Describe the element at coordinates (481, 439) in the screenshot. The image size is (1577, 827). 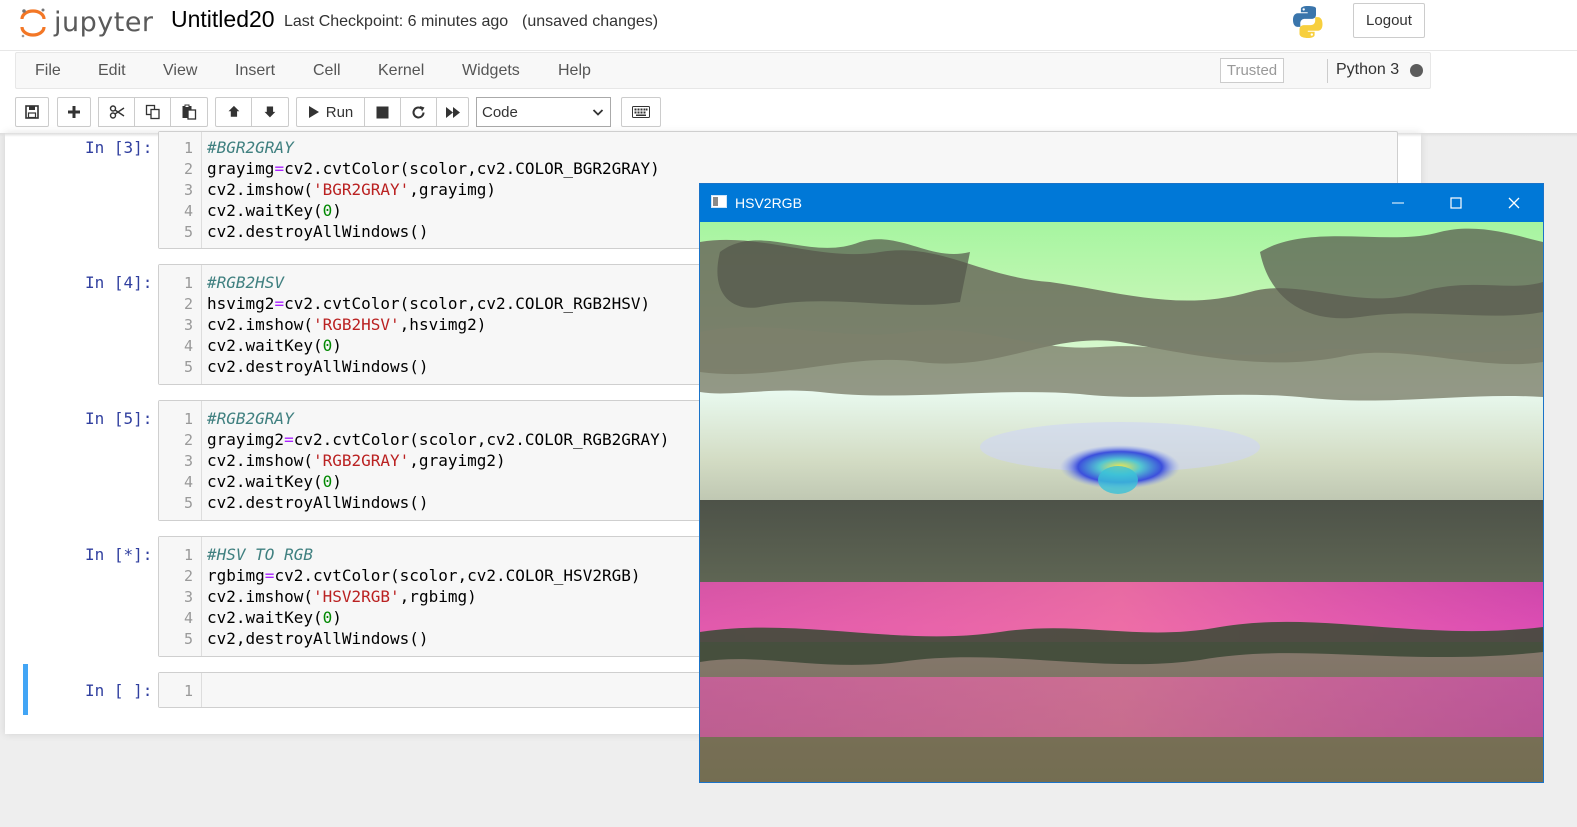
I see `code-token: cv2.cvtColor(scolor,cv2.COLOR_RGB2GRAY)` at that location.